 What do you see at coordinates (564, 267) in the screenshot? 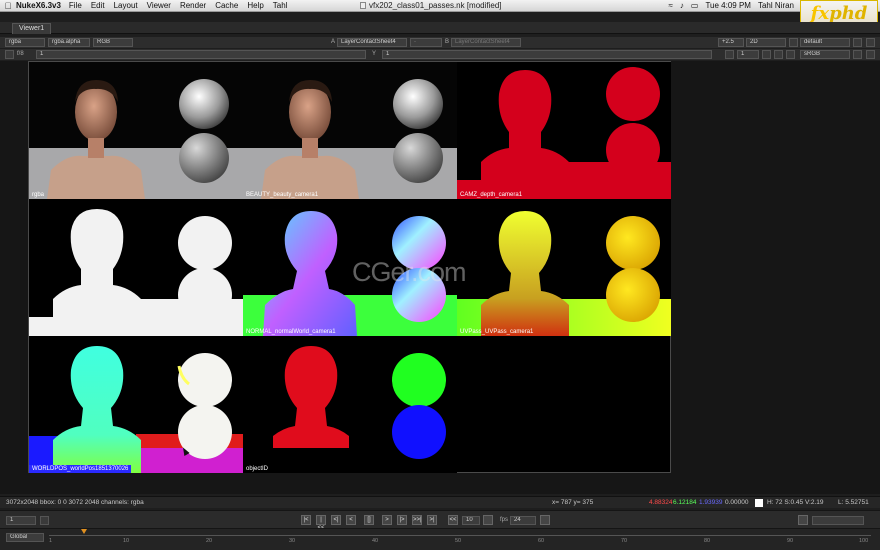
I see `thumbnail-uvpass: UVPass_UVPass_camera1` at bounding box center [564, 267].